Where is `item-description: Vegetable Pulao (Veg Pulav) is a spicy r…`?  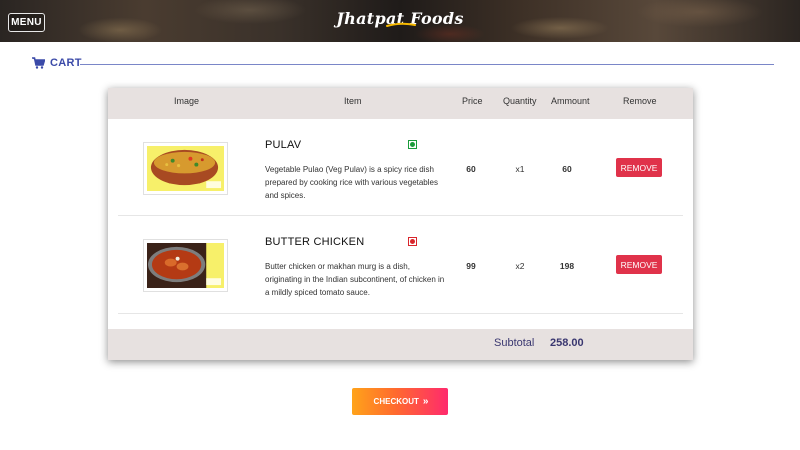
item-description: Vegetable Pulao (Veg Pulav) is a spicy r… is located at coordinates (351, 182).